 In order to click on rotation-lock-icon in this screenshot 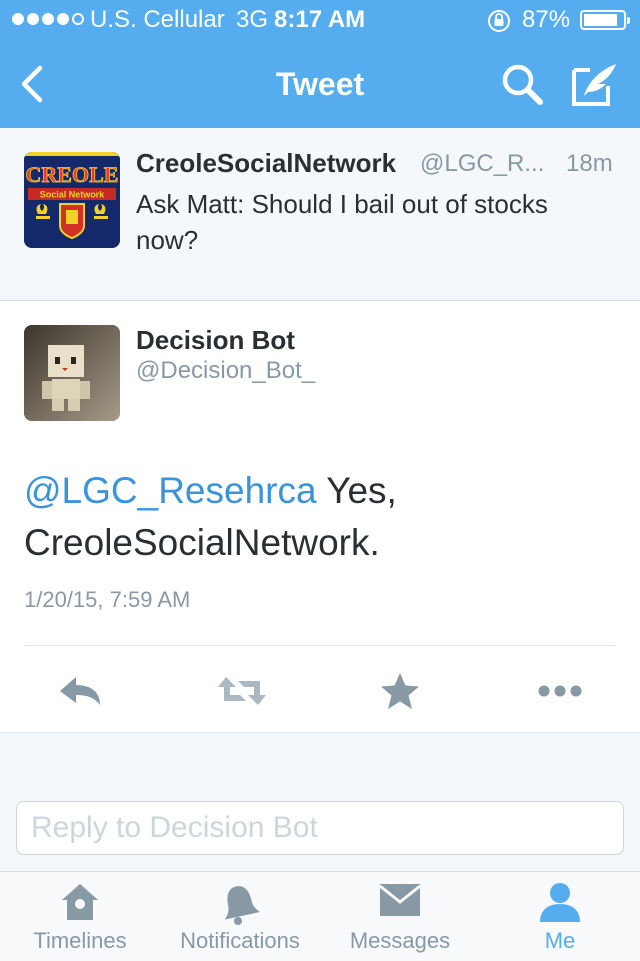, I will do `click(499, 21)`.